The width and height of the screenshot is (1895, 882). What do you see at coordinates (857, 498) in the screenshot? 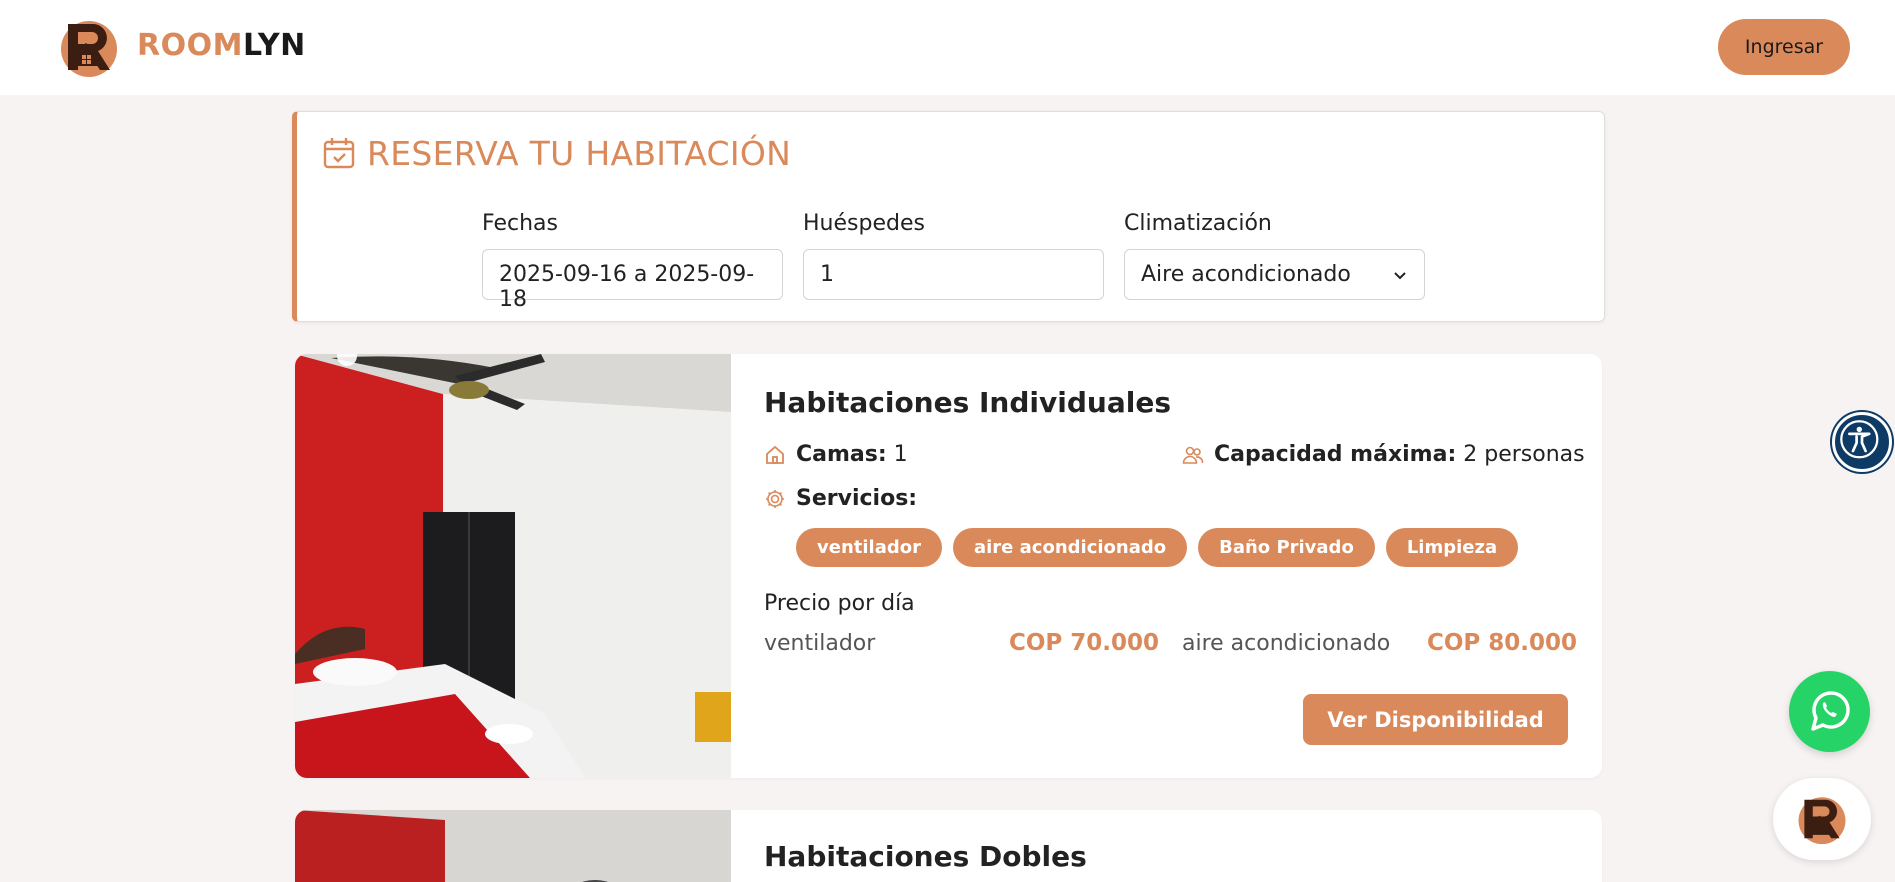
I see `services-label: Servicios:` at bounding box center [857, 498].